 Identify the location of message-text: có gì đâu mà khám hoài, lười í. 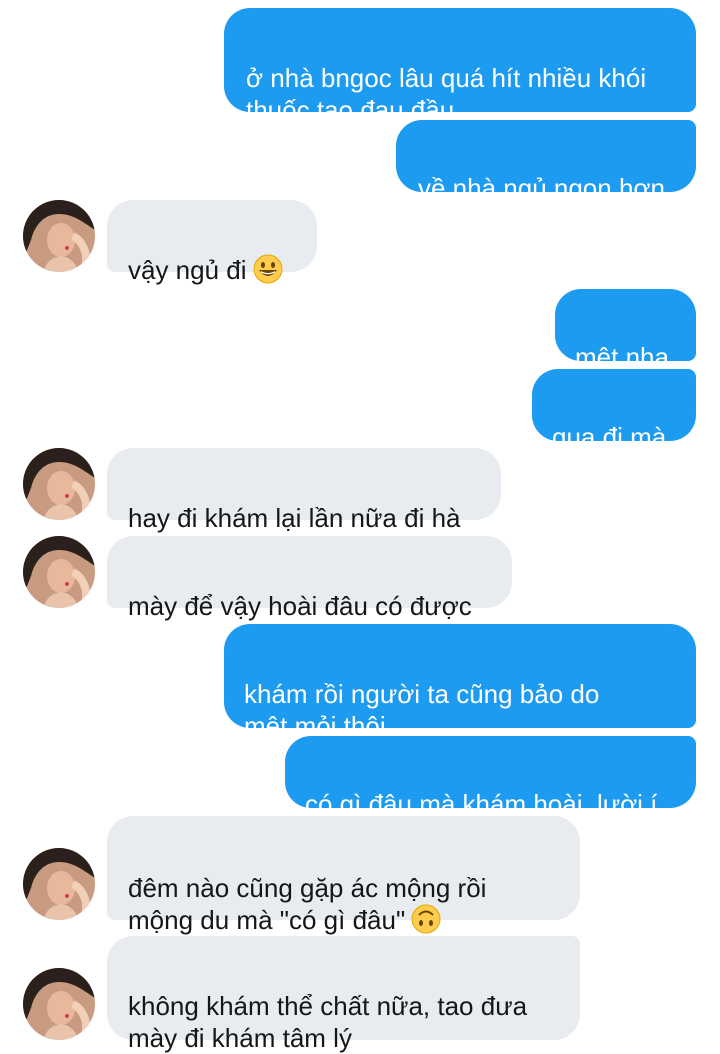
(481, 804).